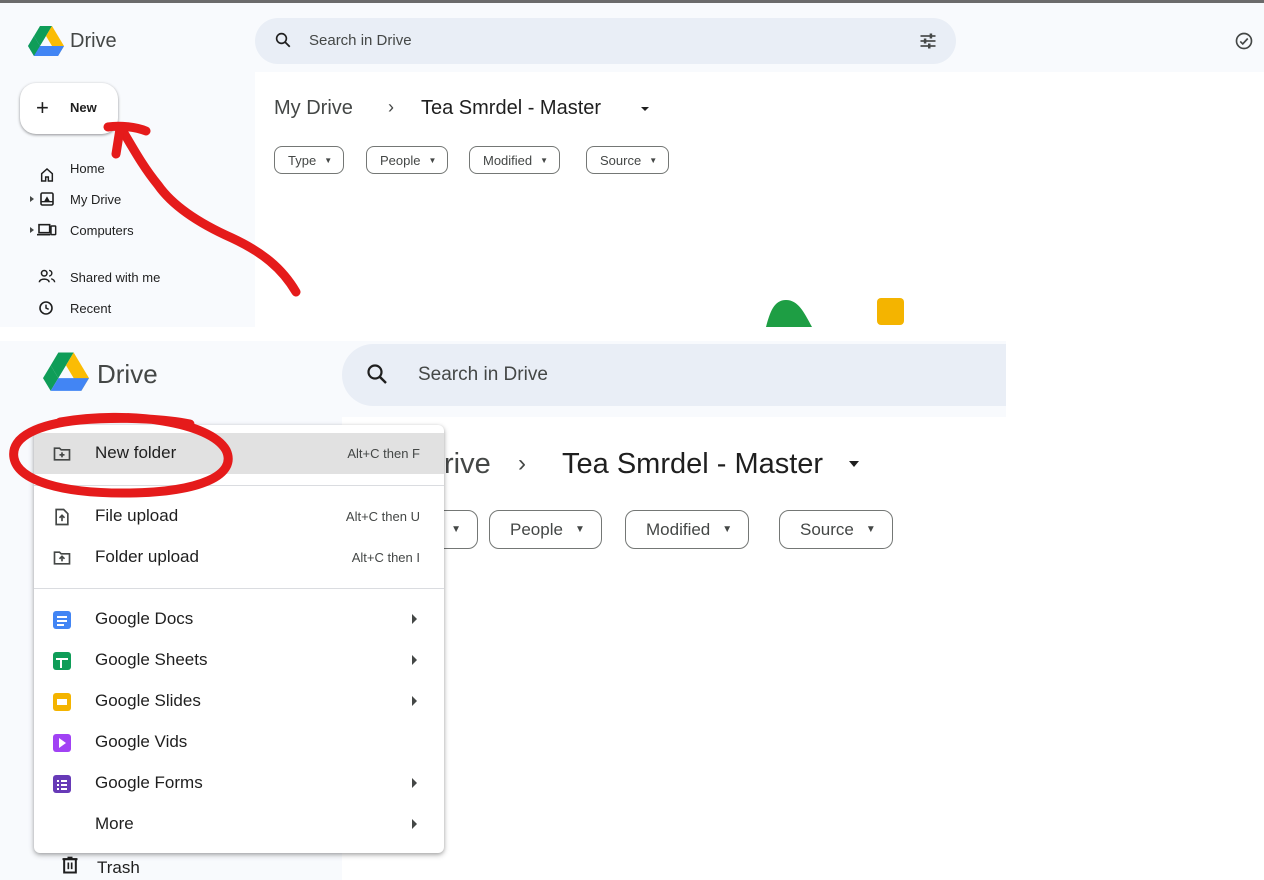 The height and width of the screenshot is (880, 1264). Describe the element at coordinates (210, 212) in the screenshot. I see `annotation-arrow` at that location.